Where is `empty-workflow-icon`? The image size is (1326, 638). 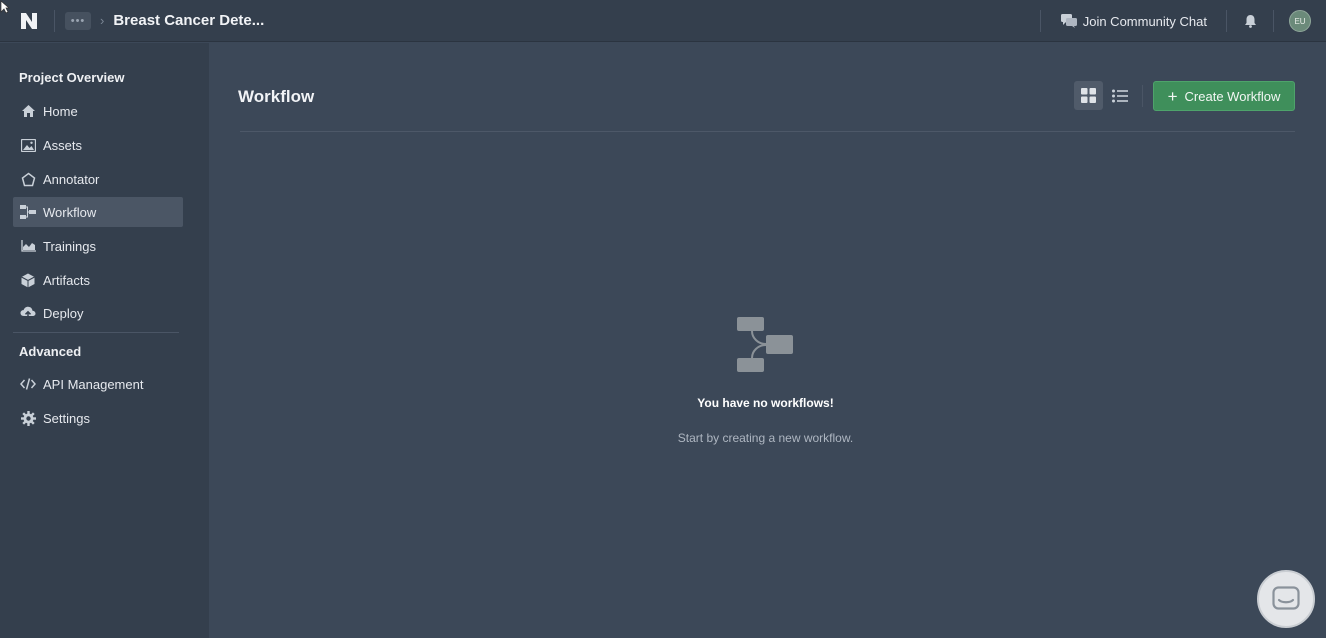 empty-workflow-icon is located at coordinates (765, 347).